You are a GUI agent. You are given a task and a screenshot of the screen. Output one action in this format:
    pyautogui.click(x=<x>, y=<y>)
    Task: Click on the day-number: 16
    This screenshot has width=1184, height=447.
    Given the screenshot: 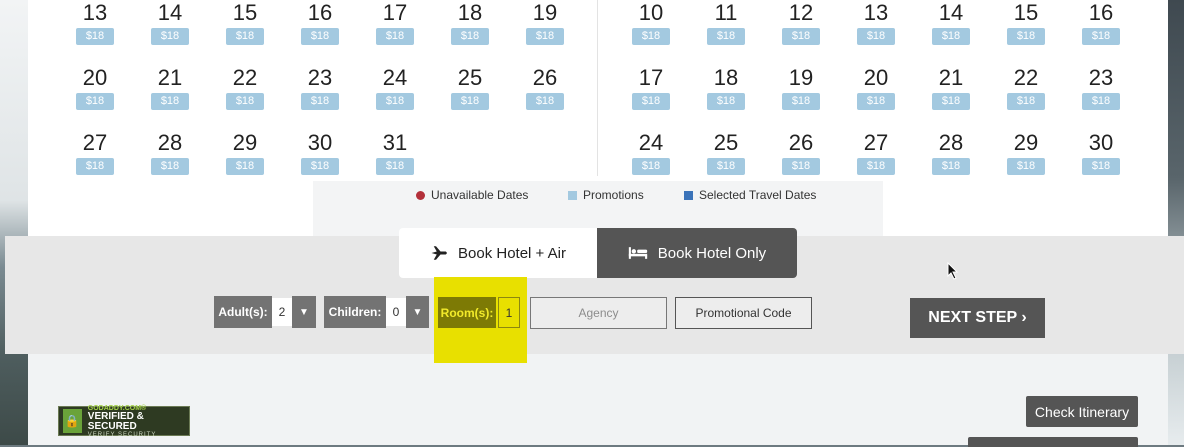 What is the action you would take?
    pyautogui.click(x=320, y=12)
    